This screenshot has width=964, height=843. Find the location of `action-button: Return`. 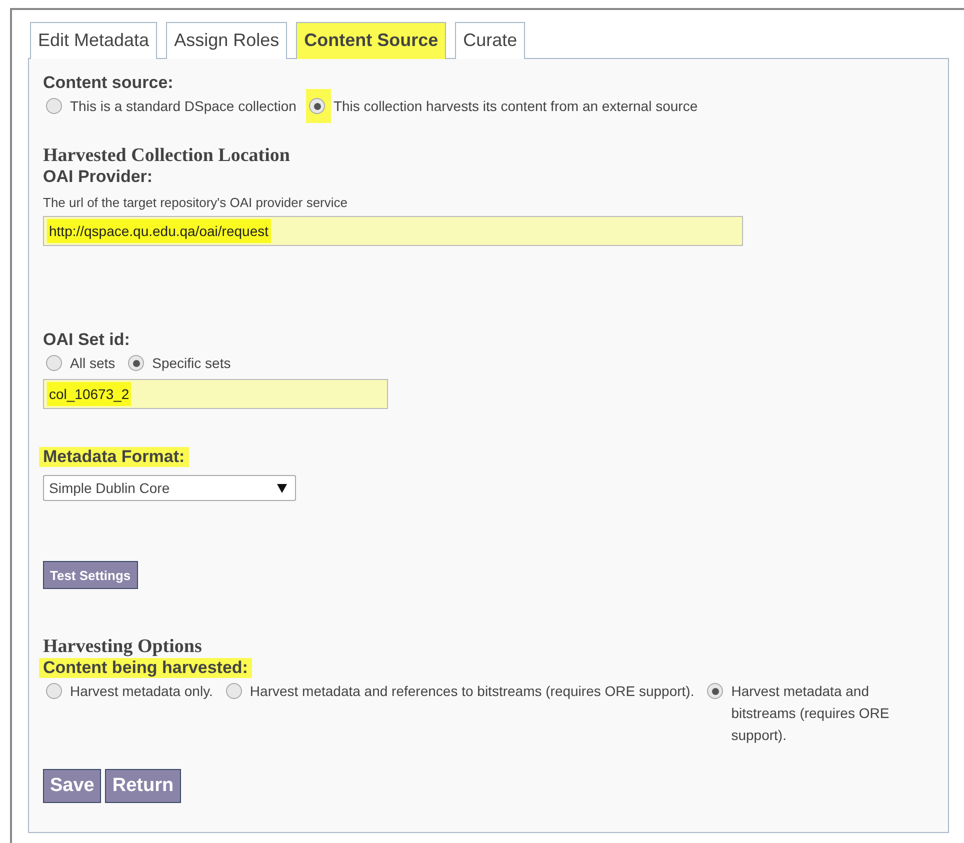

action-button: Return is located at coordinates (143, 786).